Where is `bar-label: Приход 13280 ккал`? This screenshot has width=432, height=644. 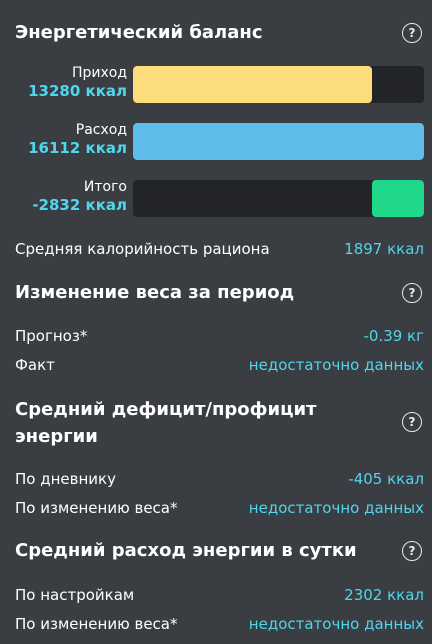 bar-label: Приход 13280 ккал is located at coordinates (77, 82).